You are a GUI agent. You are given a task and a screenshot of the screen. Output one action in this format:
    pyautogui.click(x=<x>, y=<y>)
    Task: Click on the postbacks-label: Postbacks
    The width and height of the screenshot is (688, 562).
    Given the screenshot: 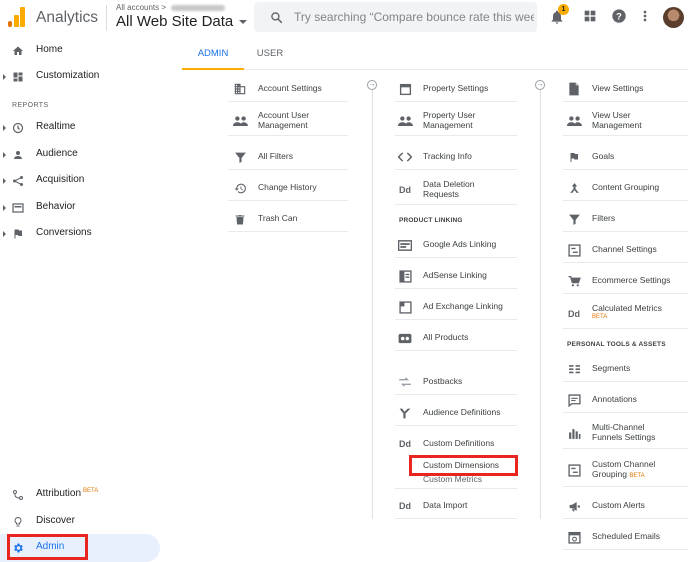 What is the action you would take?
    pyautogui.click(x=443, y=381)
    